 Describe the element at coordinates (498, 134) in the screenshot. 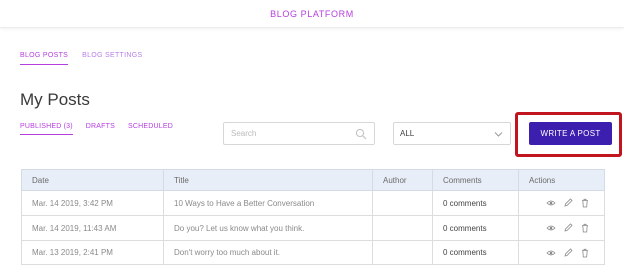

I see `chevron-down-icon` at that location.